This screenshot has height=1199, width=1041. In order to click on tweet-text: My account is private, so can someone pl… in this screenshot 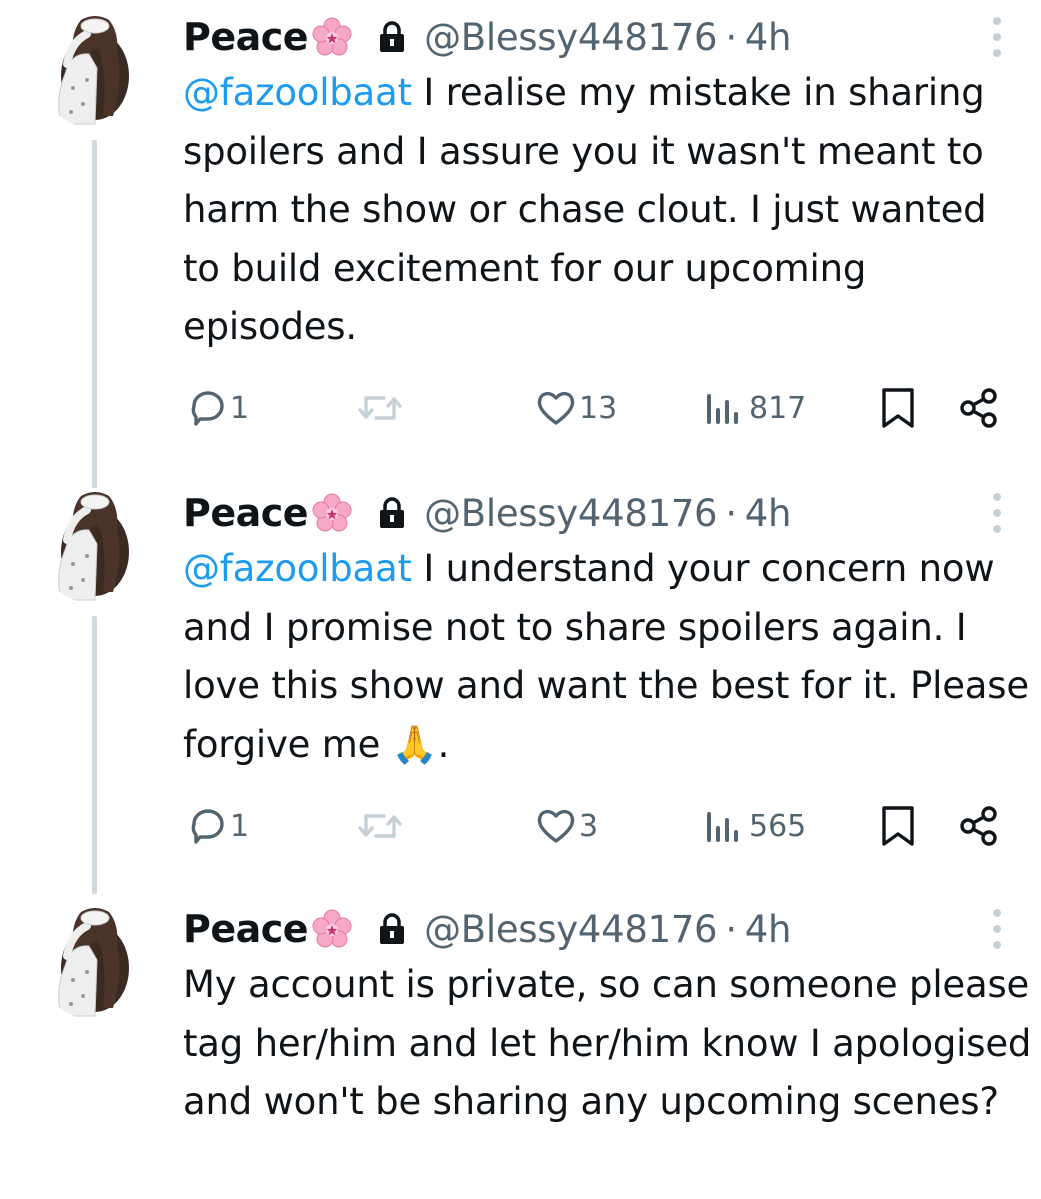, I will do `click(608, 1044)`.